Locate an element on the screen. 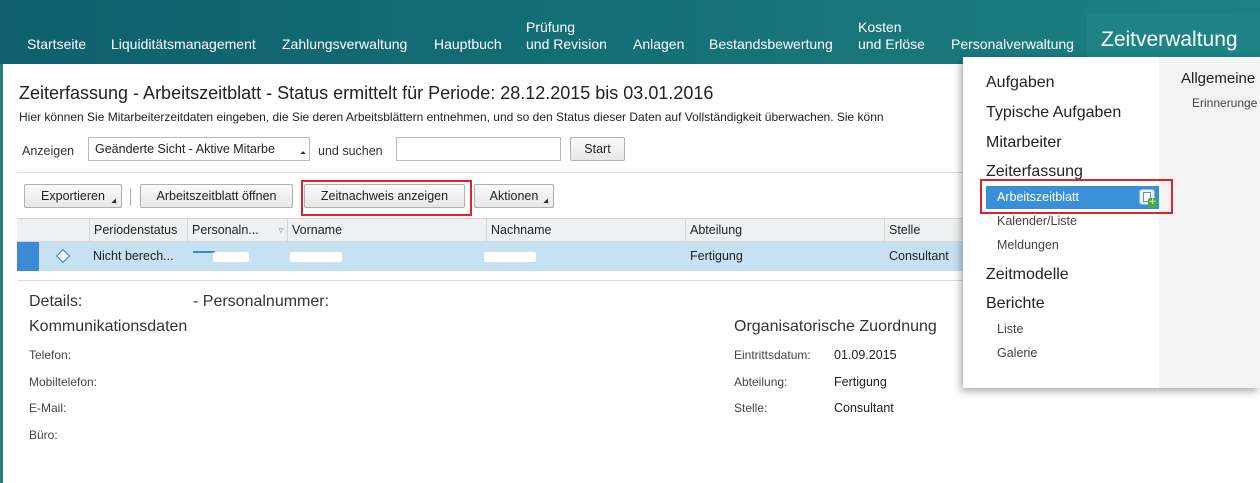 This screenshot has width=1260, height=483. column-header: Nachname is located at coordinates (585, 230).